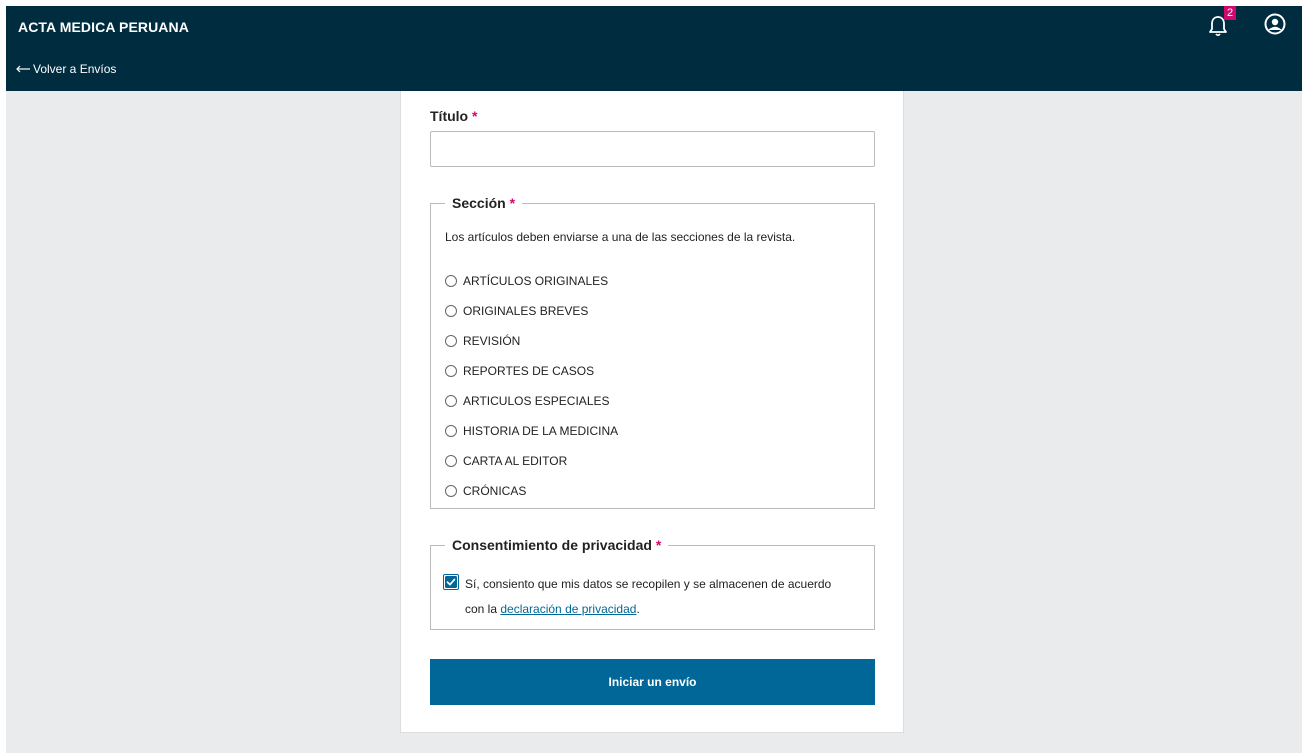 The height and width of the screenshot is (753, 1302). I want to click on title-label-text: Título, so click(449, 116).